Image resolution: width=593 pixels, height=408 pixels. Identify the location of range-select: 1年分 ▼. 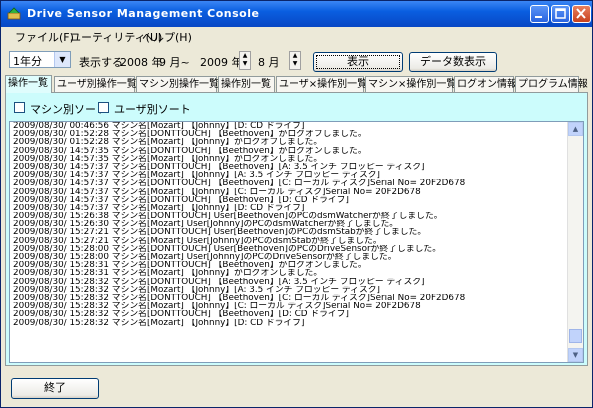
(40, 59).